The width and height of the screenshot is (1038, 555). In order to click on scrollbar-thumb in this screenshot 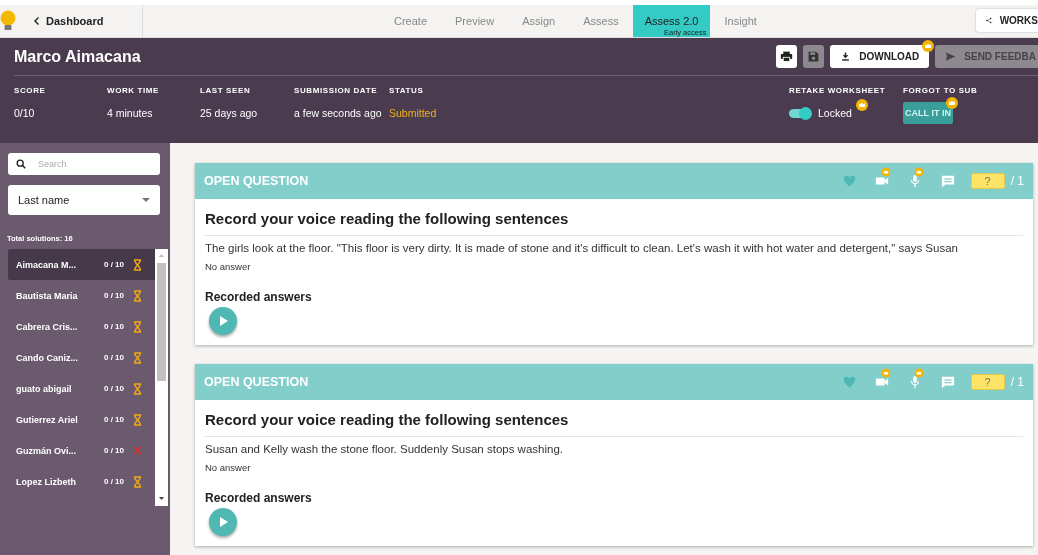, I will do `click(161, 322)`.